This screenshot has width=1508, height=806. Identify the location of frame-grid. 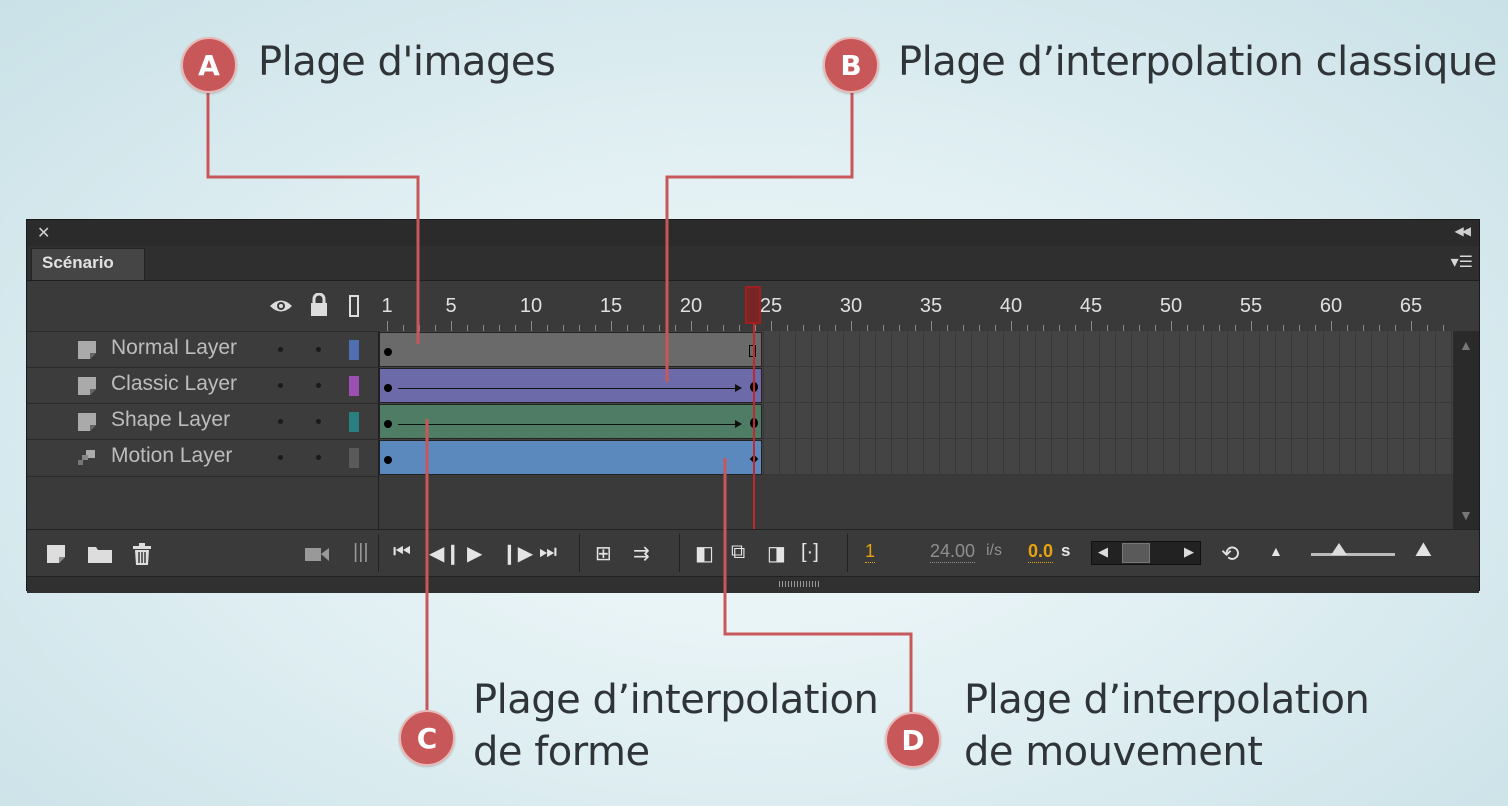
(916, 403).